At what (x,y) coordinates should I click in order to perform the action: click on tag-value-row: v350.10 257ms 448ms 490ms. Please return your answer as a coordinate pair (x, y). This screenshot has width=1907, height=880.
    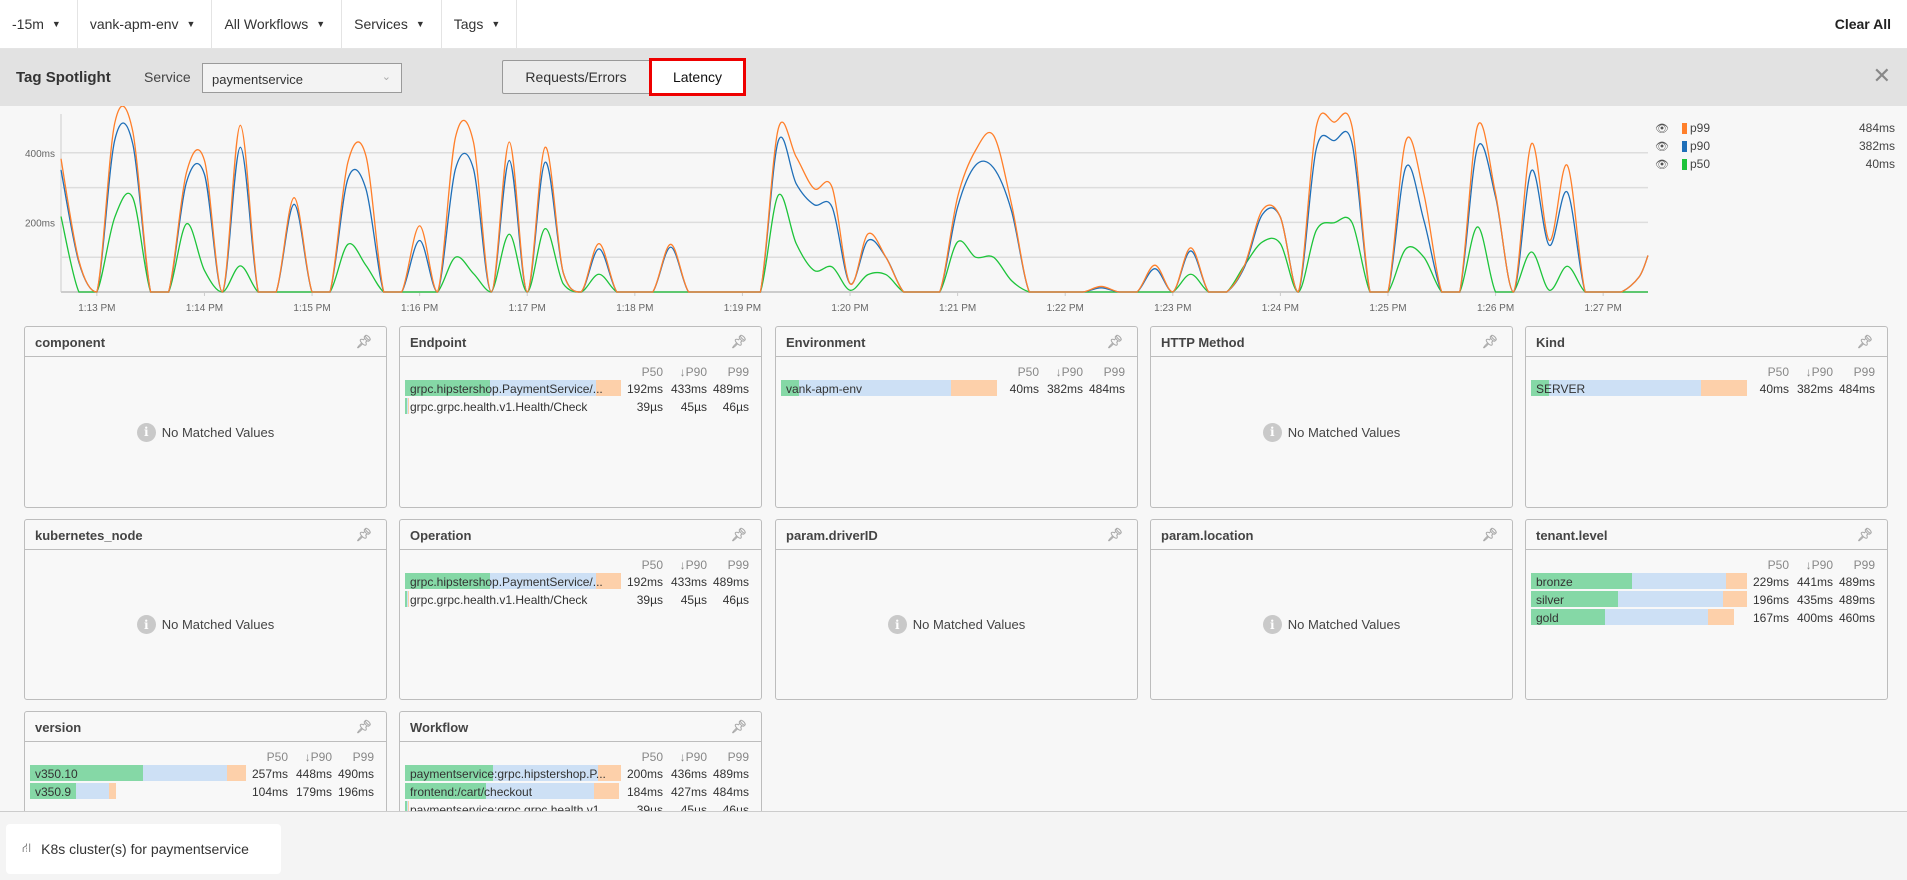
    Looking at the image, I should click on (205, 773).